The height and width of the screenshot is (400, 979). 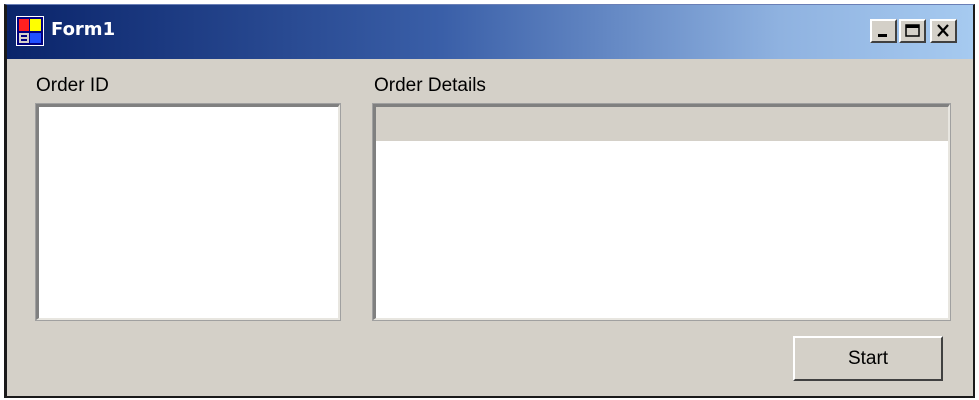 I want to click on maximize-button, so click(x=912, y=31).